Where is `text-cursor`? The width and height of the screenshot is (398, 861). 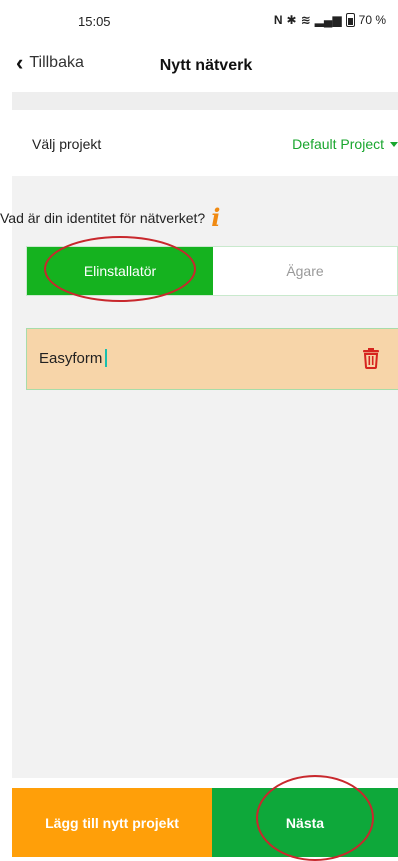 text-cursor is located at coordinates (106, 358).